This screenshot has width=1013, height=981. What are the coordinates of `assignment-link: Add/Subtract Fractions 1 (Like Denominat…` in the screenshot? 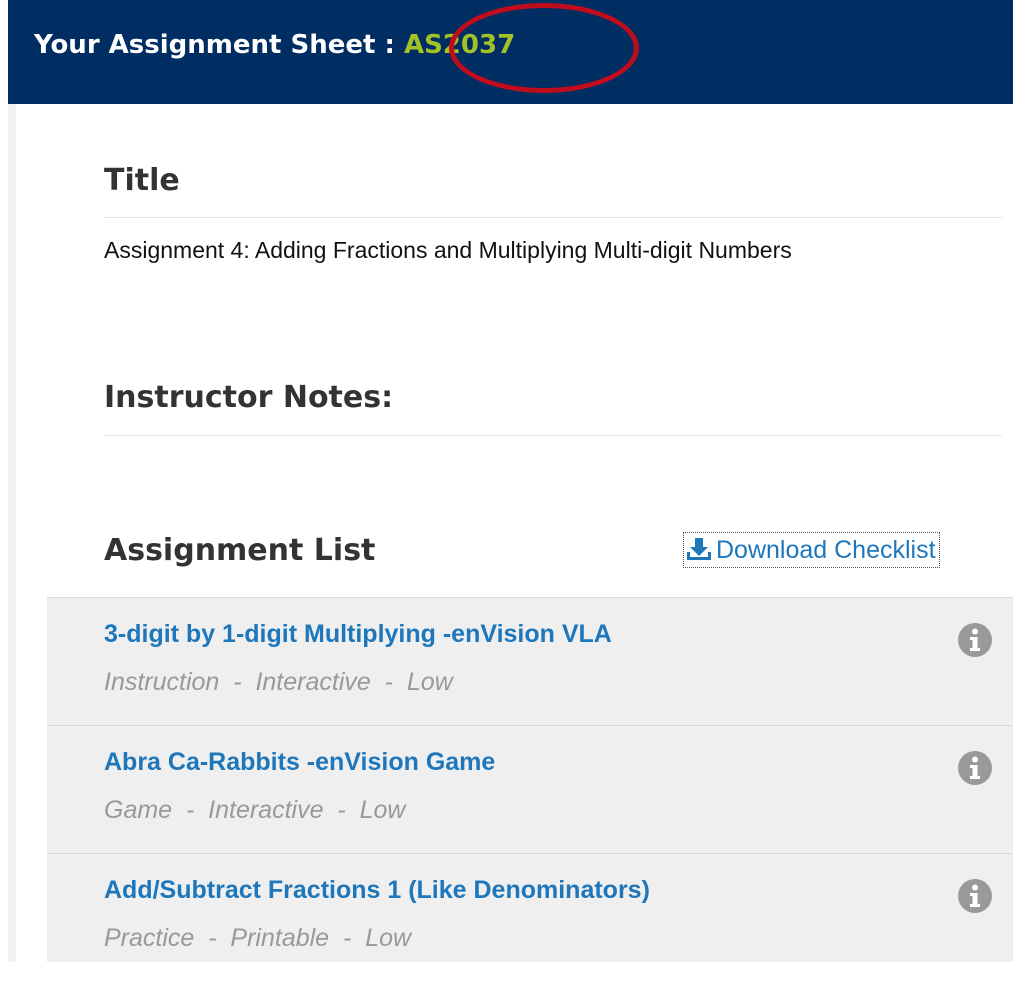 It's located at (377, 890).